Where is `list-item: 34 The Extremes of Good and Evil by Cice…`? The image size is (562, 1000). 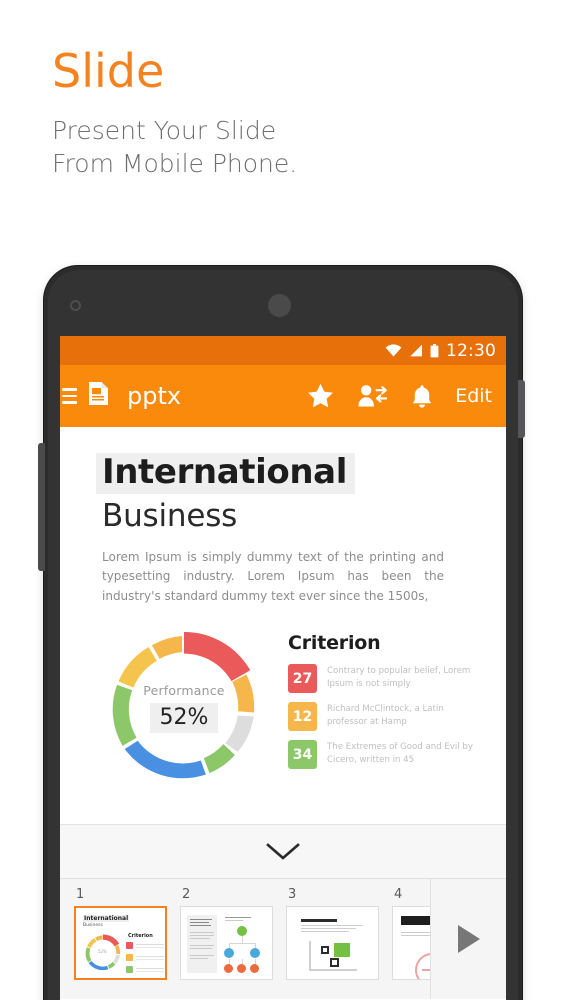
list-item: 34 The Extremes of Good and Evil by Cice… is located at coordinates (382, 755).